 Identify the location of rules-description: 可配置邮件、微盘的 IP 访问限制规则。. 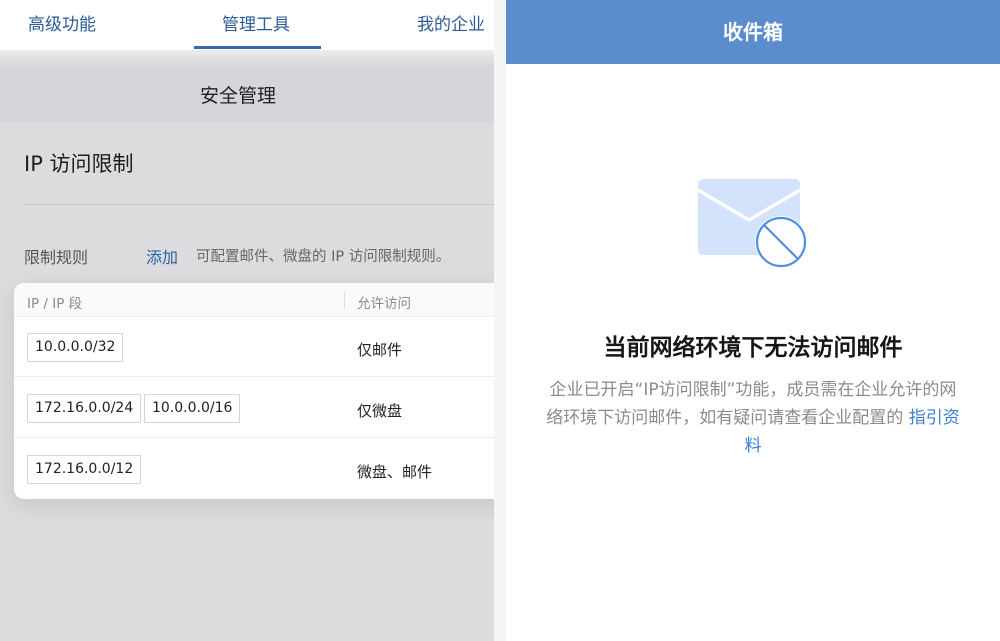
(323, 257).